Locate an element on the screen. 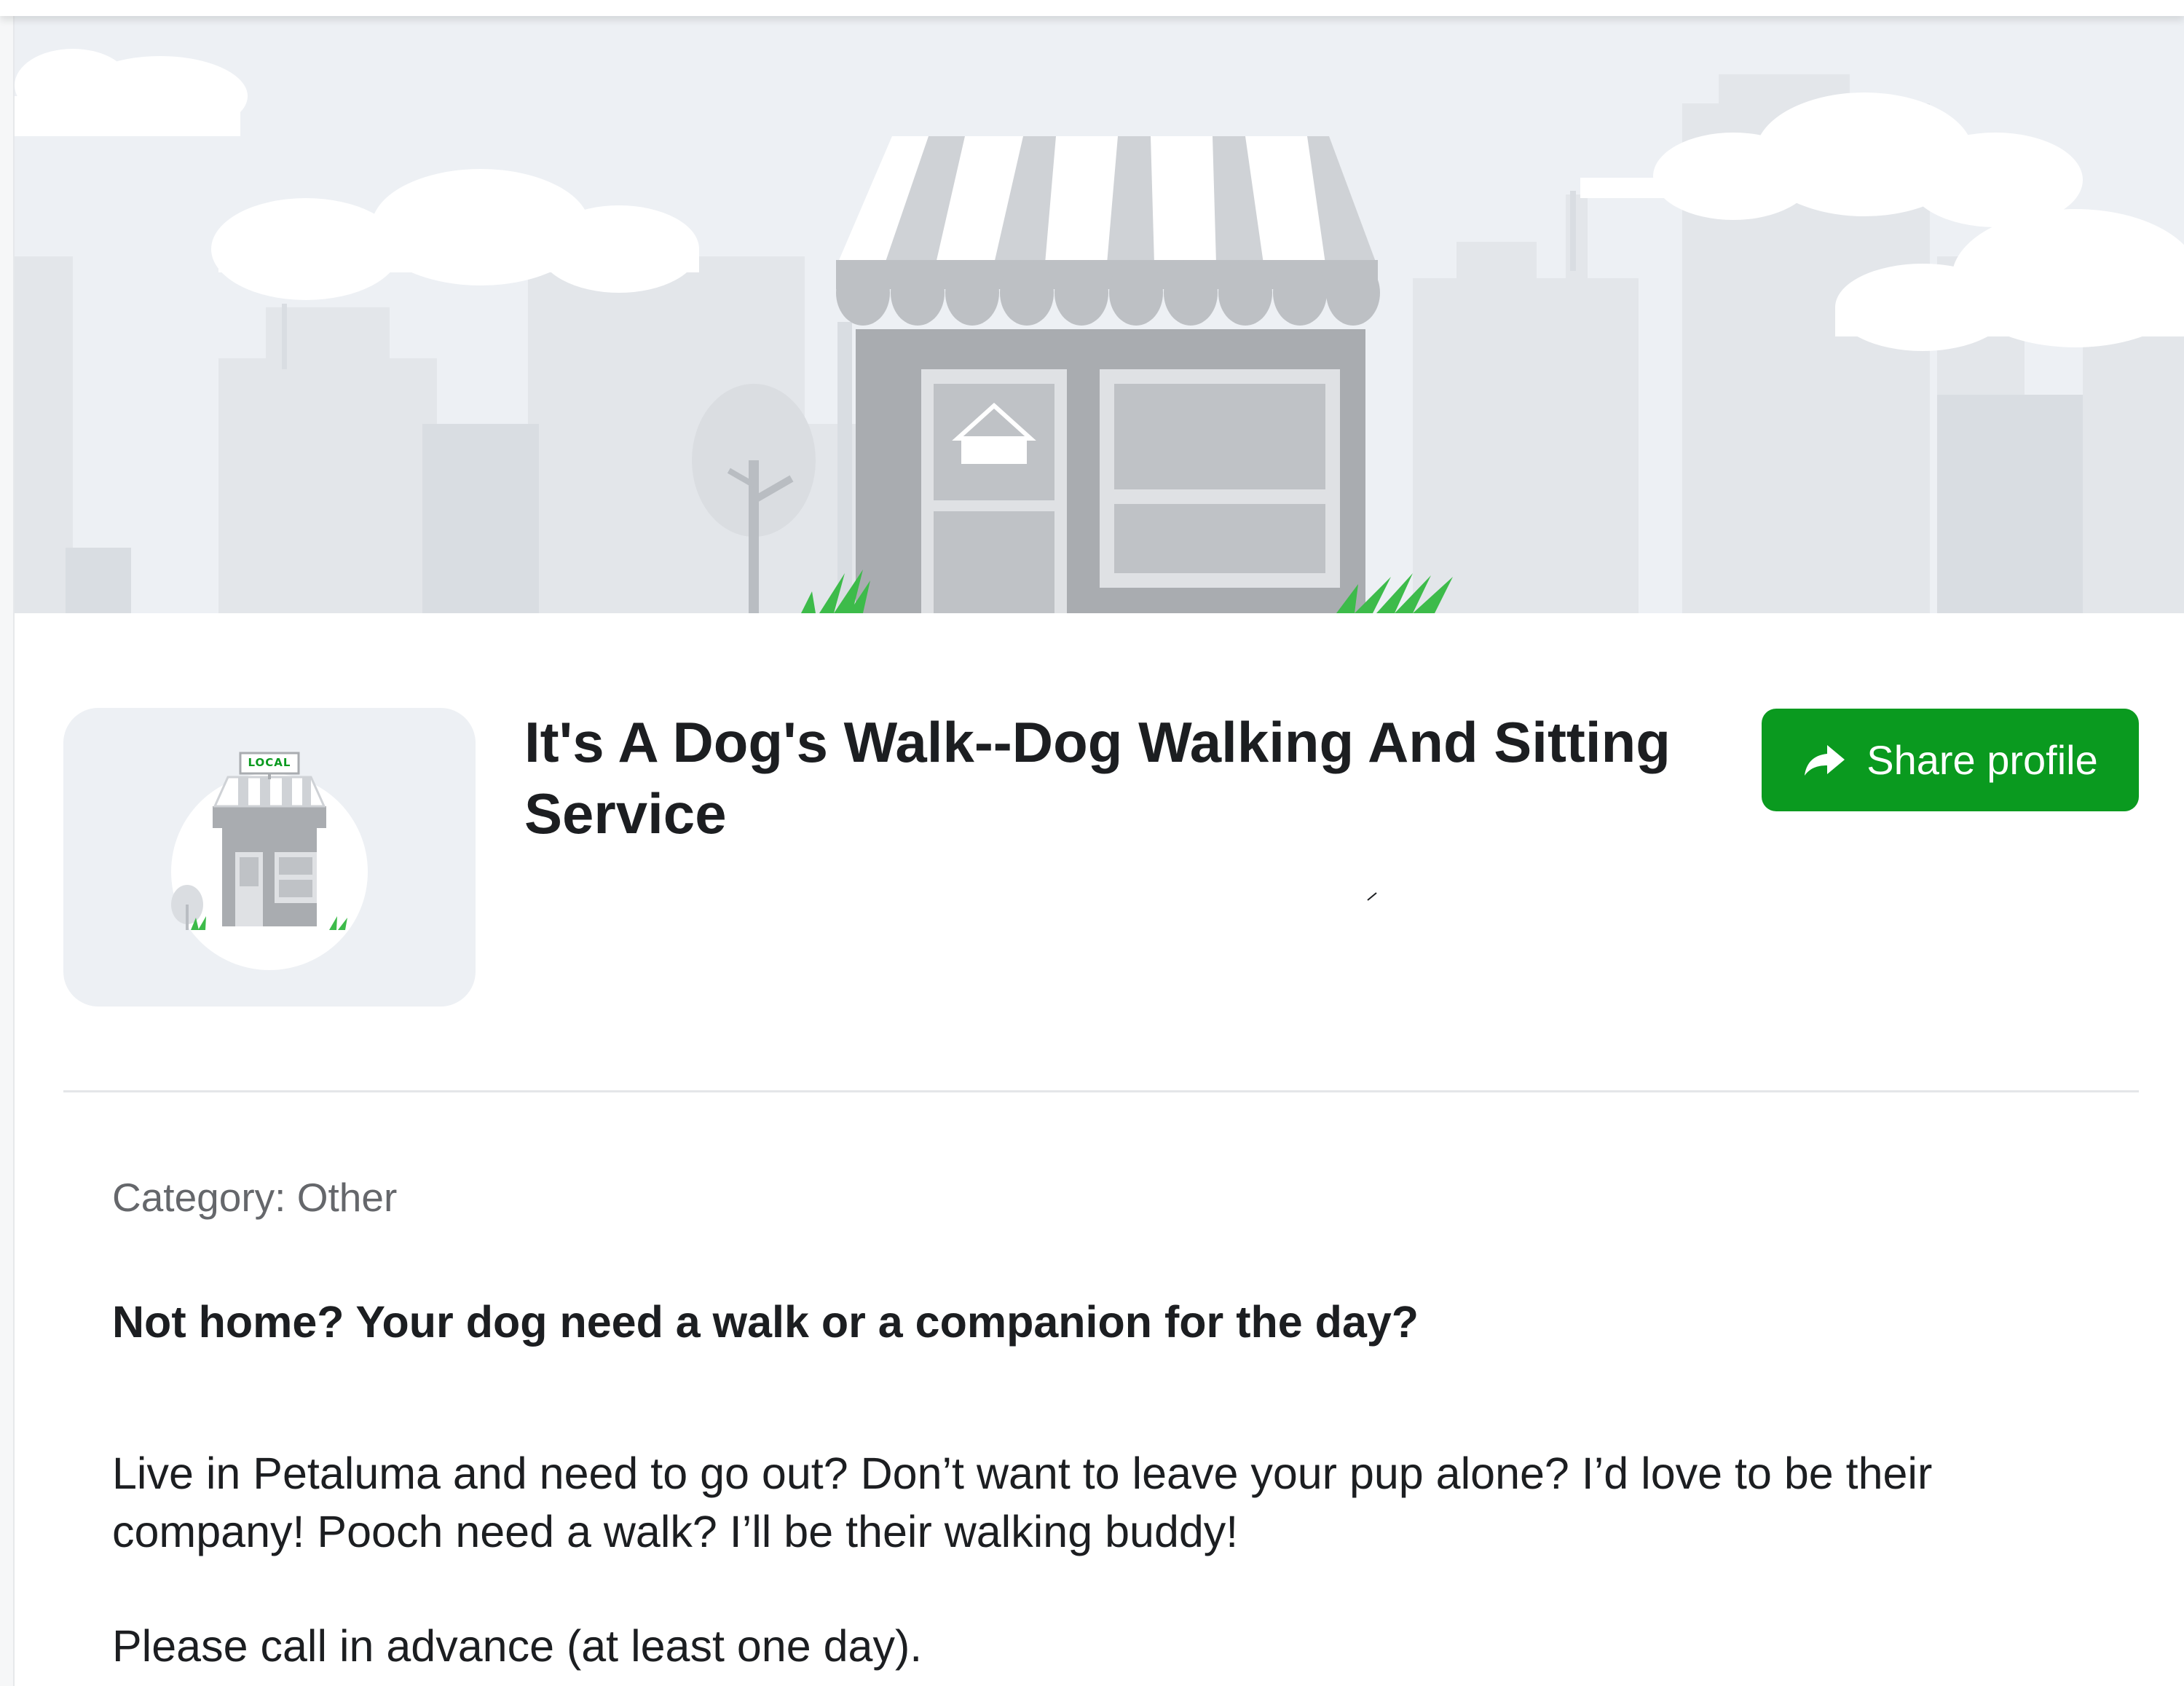 The width and height of the screenshot is (2184, 1686). share-arrow-icon is located at coordinates (1825, 760).